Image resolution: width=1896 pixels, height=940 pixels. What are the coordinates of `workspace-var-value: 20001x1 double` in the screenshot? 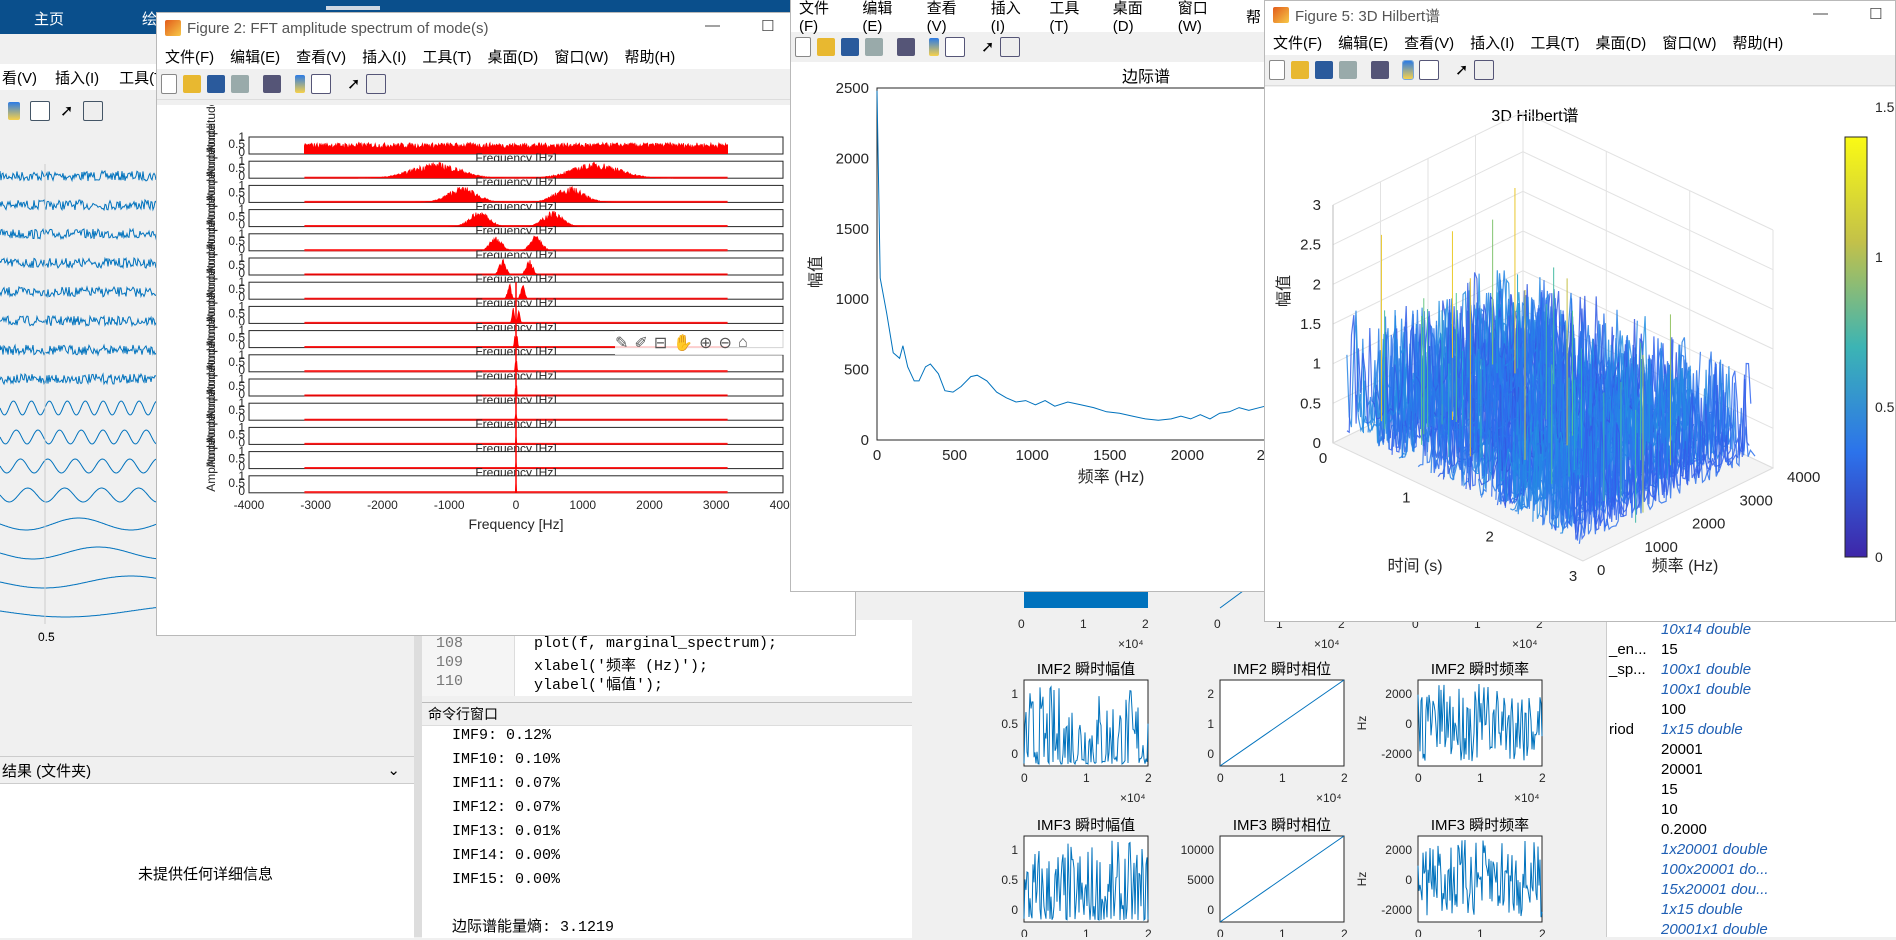 It's located at (1775, 930).